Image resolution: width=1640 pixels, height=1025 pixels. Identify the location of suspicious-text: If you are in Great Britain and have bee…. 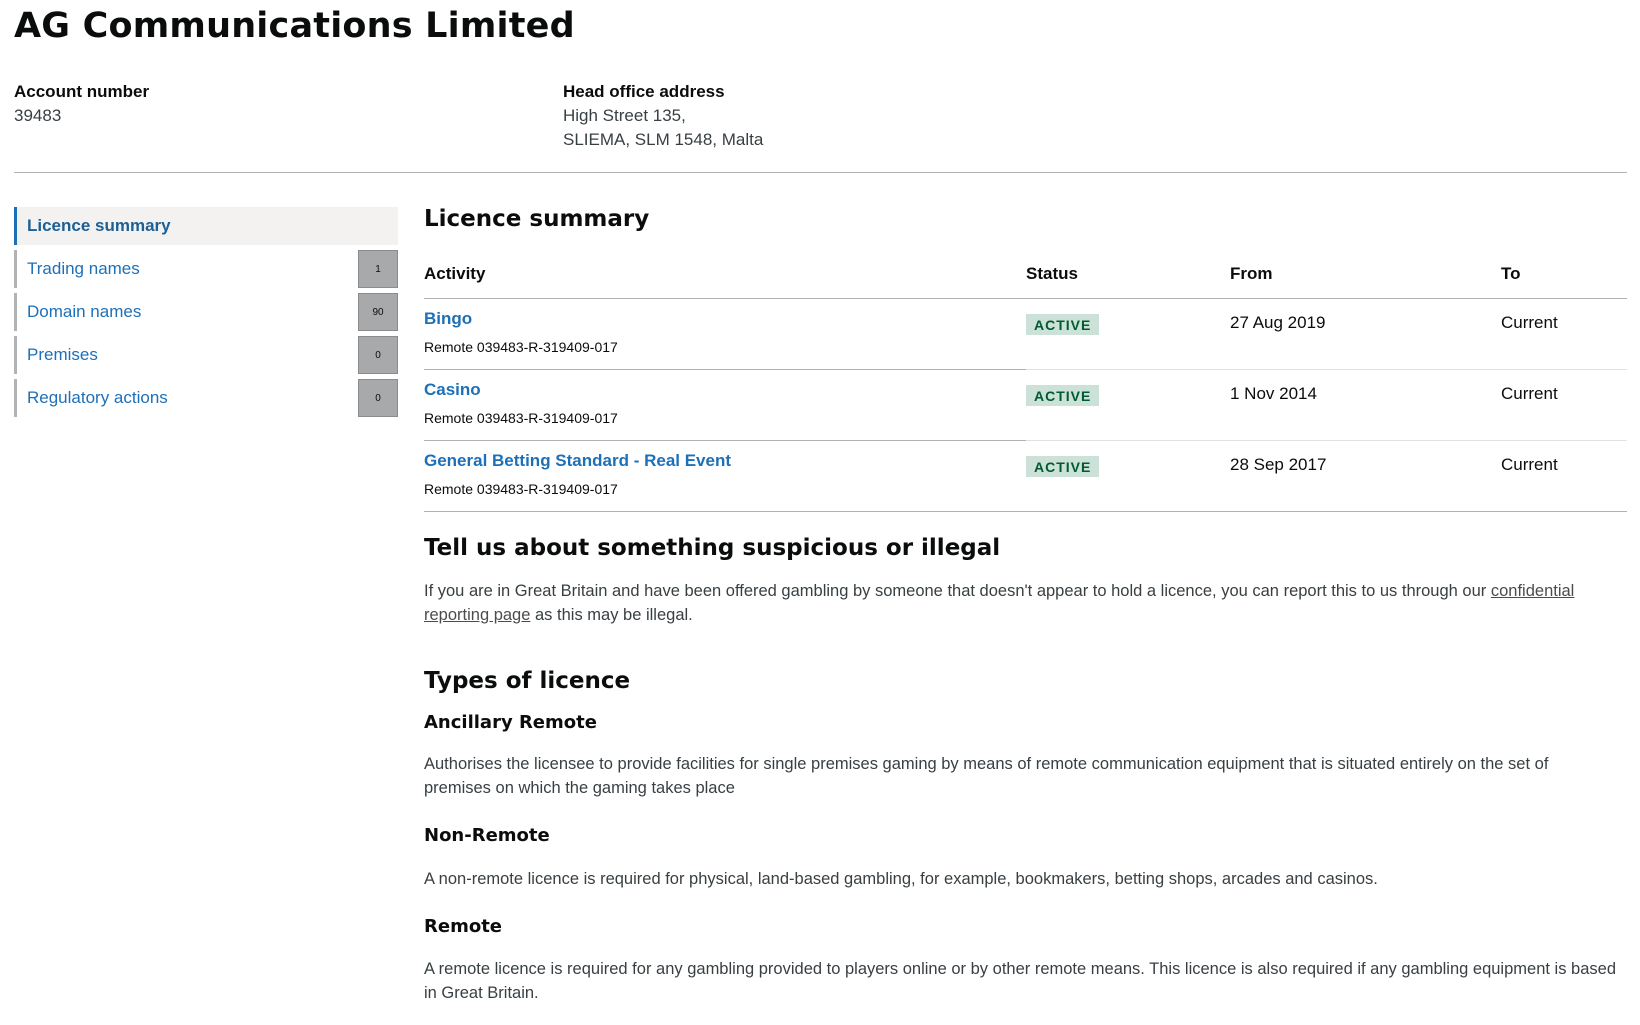
(957, 591).